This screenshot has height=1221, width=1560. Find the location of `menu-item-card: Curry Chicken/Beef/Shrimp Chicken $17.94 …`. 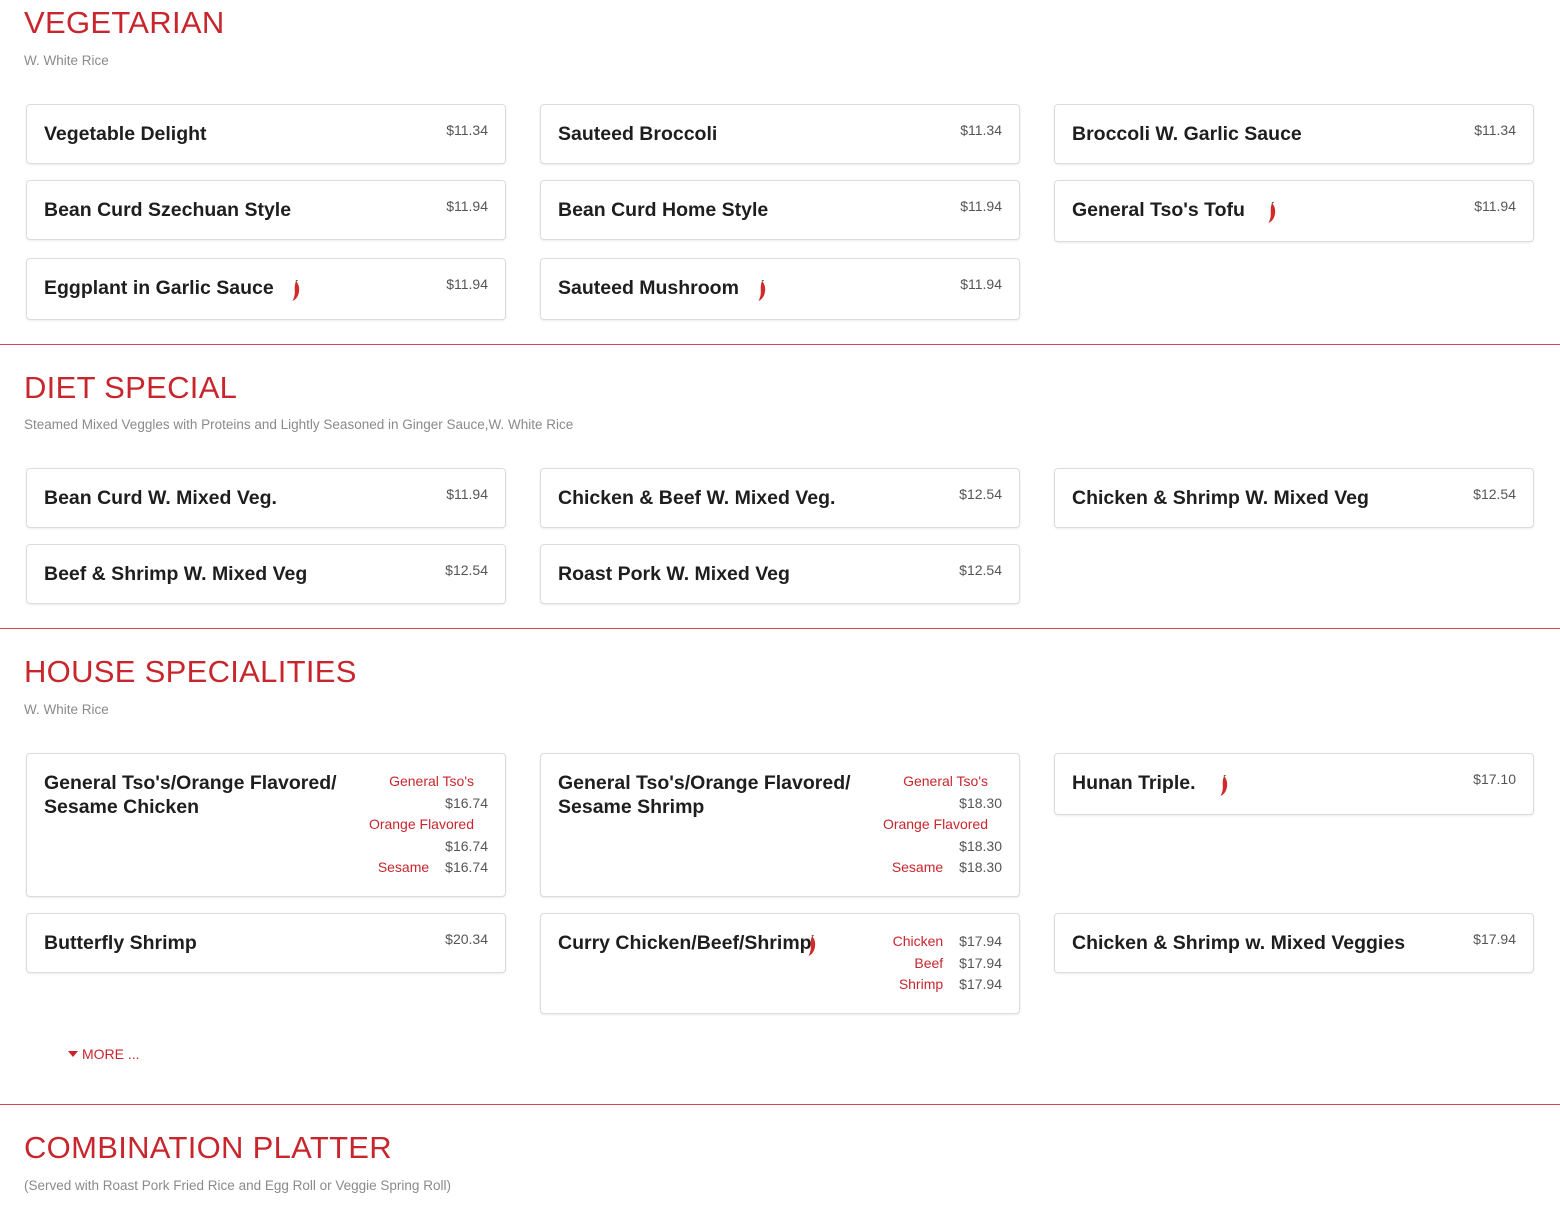

menu-item-card: Curry Chicken/Beef/Shrimp Chicken $17.94 … is located at coordinates (780, 963).